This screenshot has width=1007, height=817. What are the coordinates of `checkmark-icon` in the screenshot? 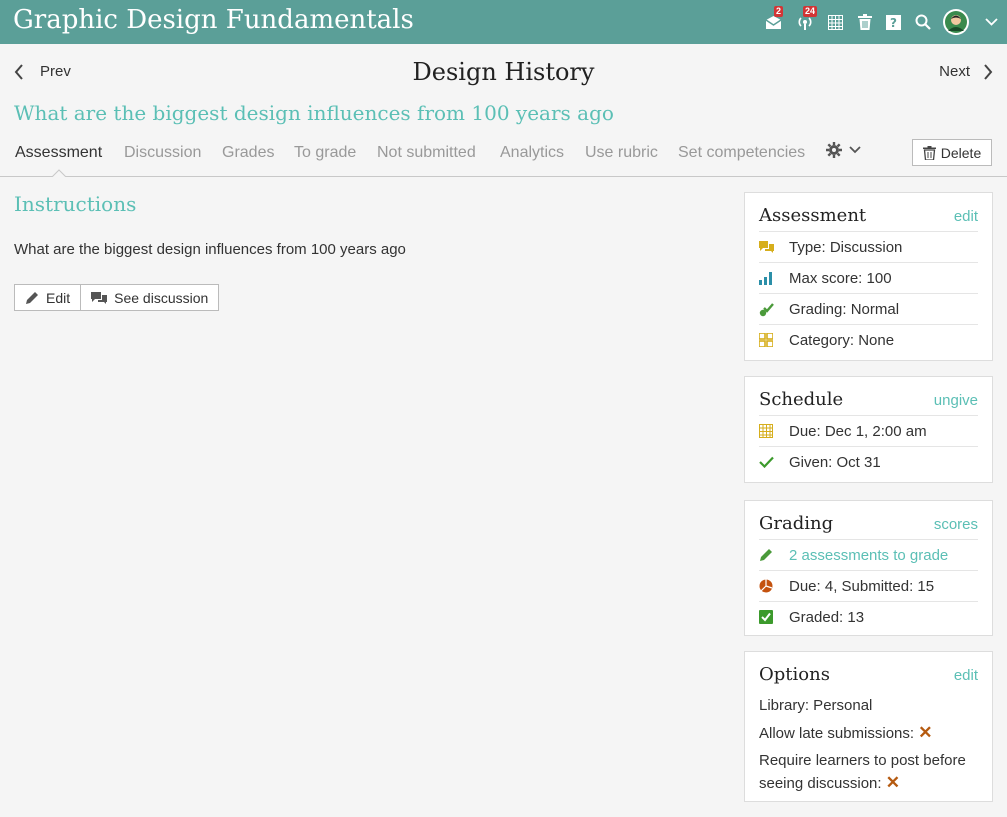 It's located at (774, 462).